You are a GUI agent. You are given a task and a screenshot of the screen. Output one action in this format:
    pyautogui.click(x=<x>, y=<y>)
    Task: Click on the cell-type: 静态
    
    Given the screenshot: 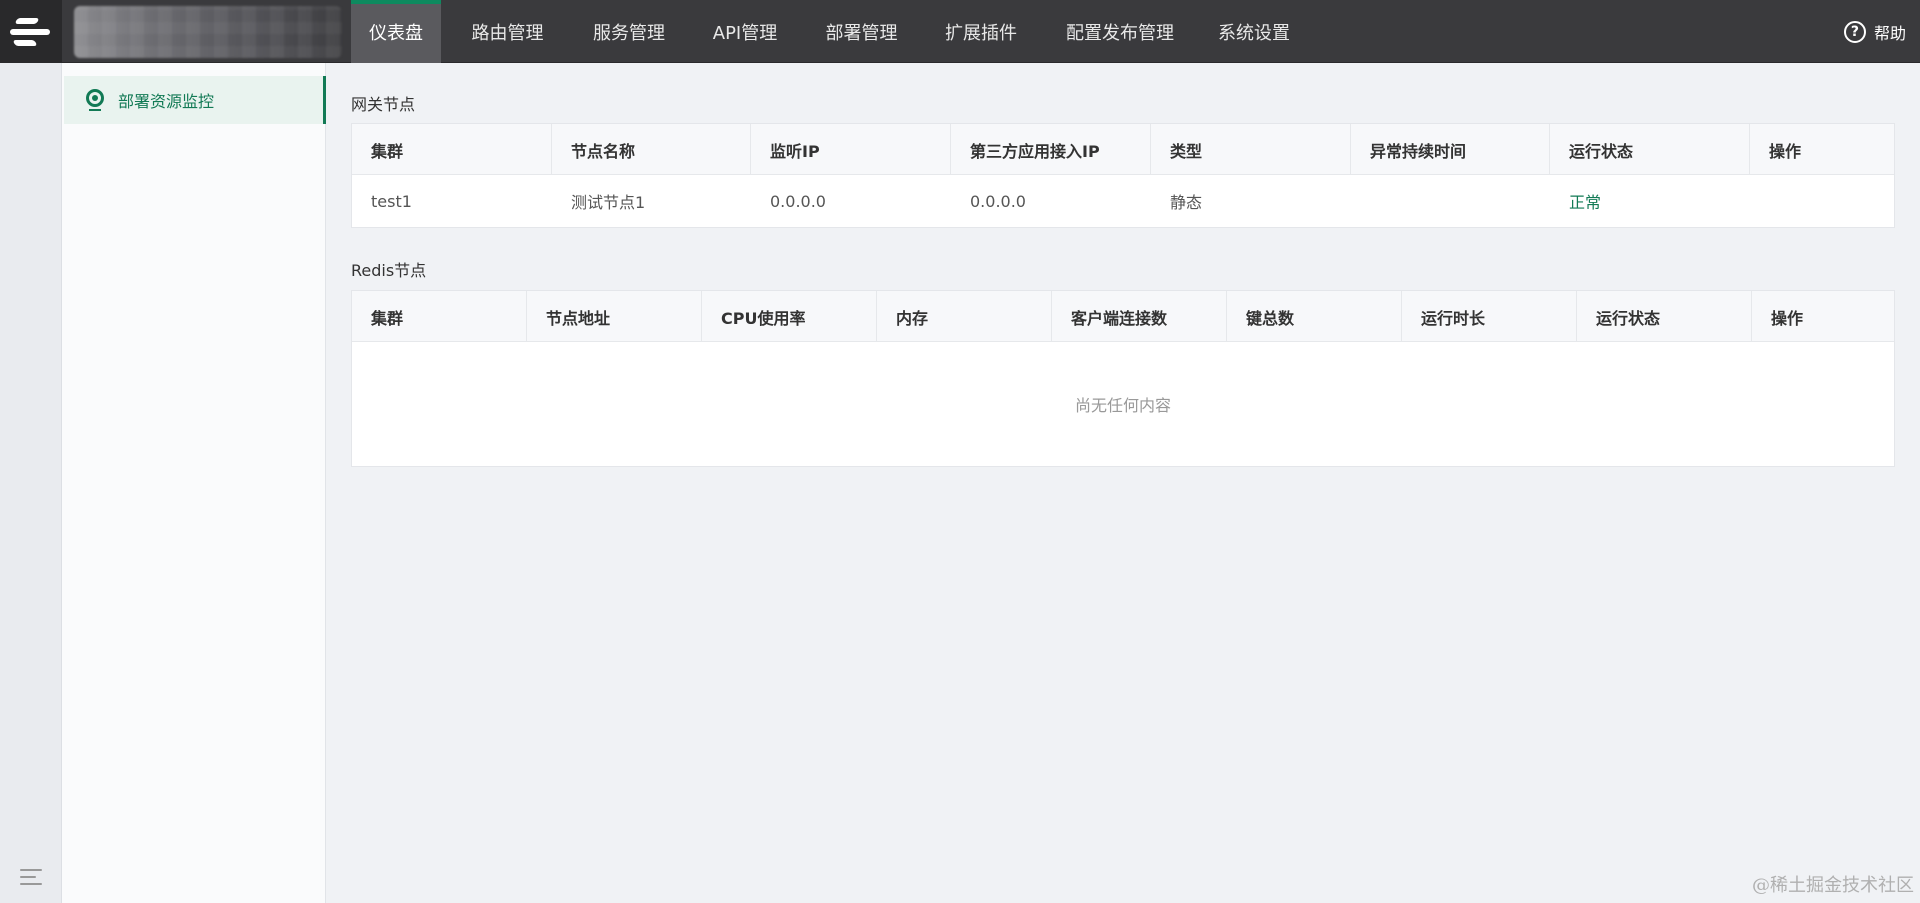 What is the action you would take?
    pyautogui.click(x=1186, y=202)
    